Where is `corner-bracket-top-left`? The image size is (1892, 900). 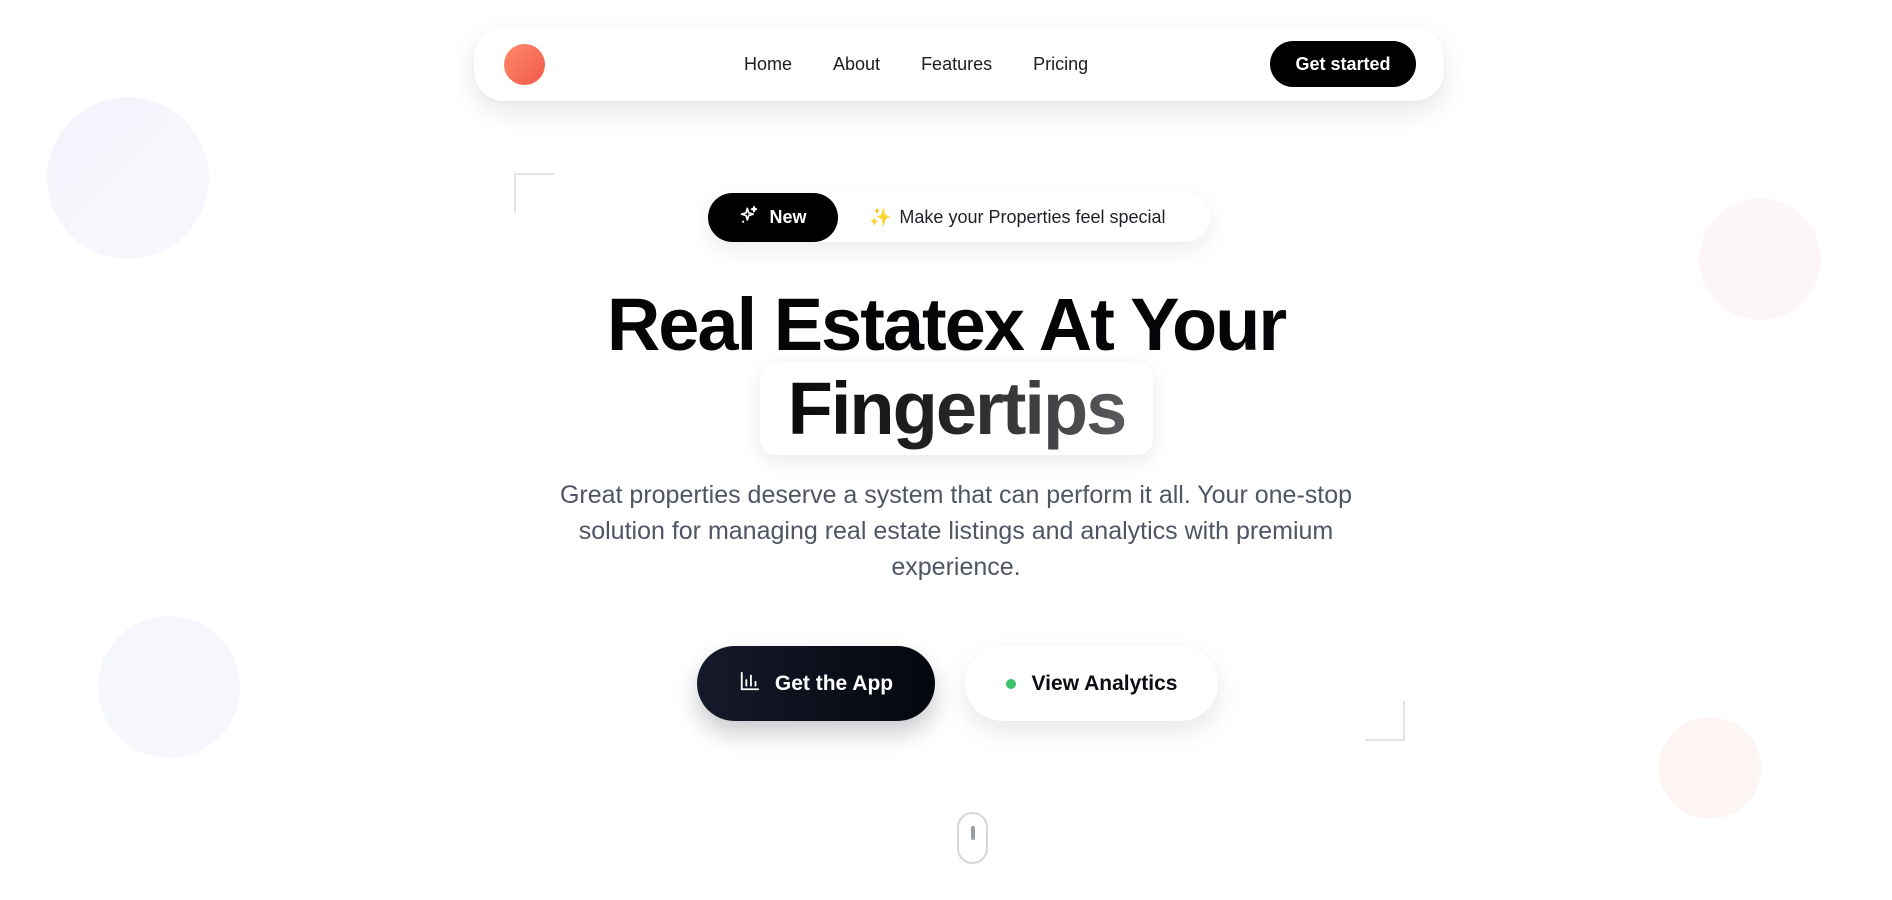
corner-bracket-top-left is located at coordinates (534, 193).